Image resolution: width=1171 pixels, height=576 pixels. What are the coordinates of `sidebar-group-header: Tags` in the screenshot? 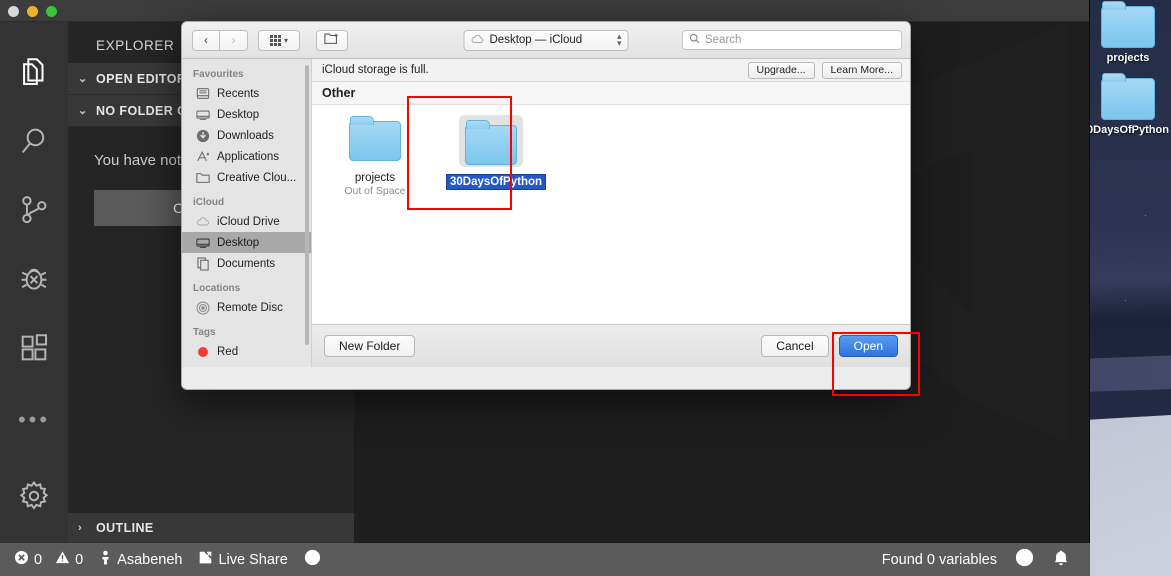 It's located at (204, 332).